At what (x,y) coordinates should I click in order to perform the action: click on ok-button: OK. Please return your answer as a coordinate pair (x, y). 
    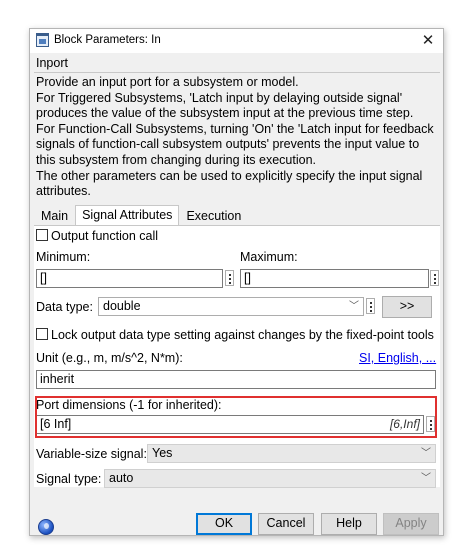
    Looking at the image, I should click on (224, 524).